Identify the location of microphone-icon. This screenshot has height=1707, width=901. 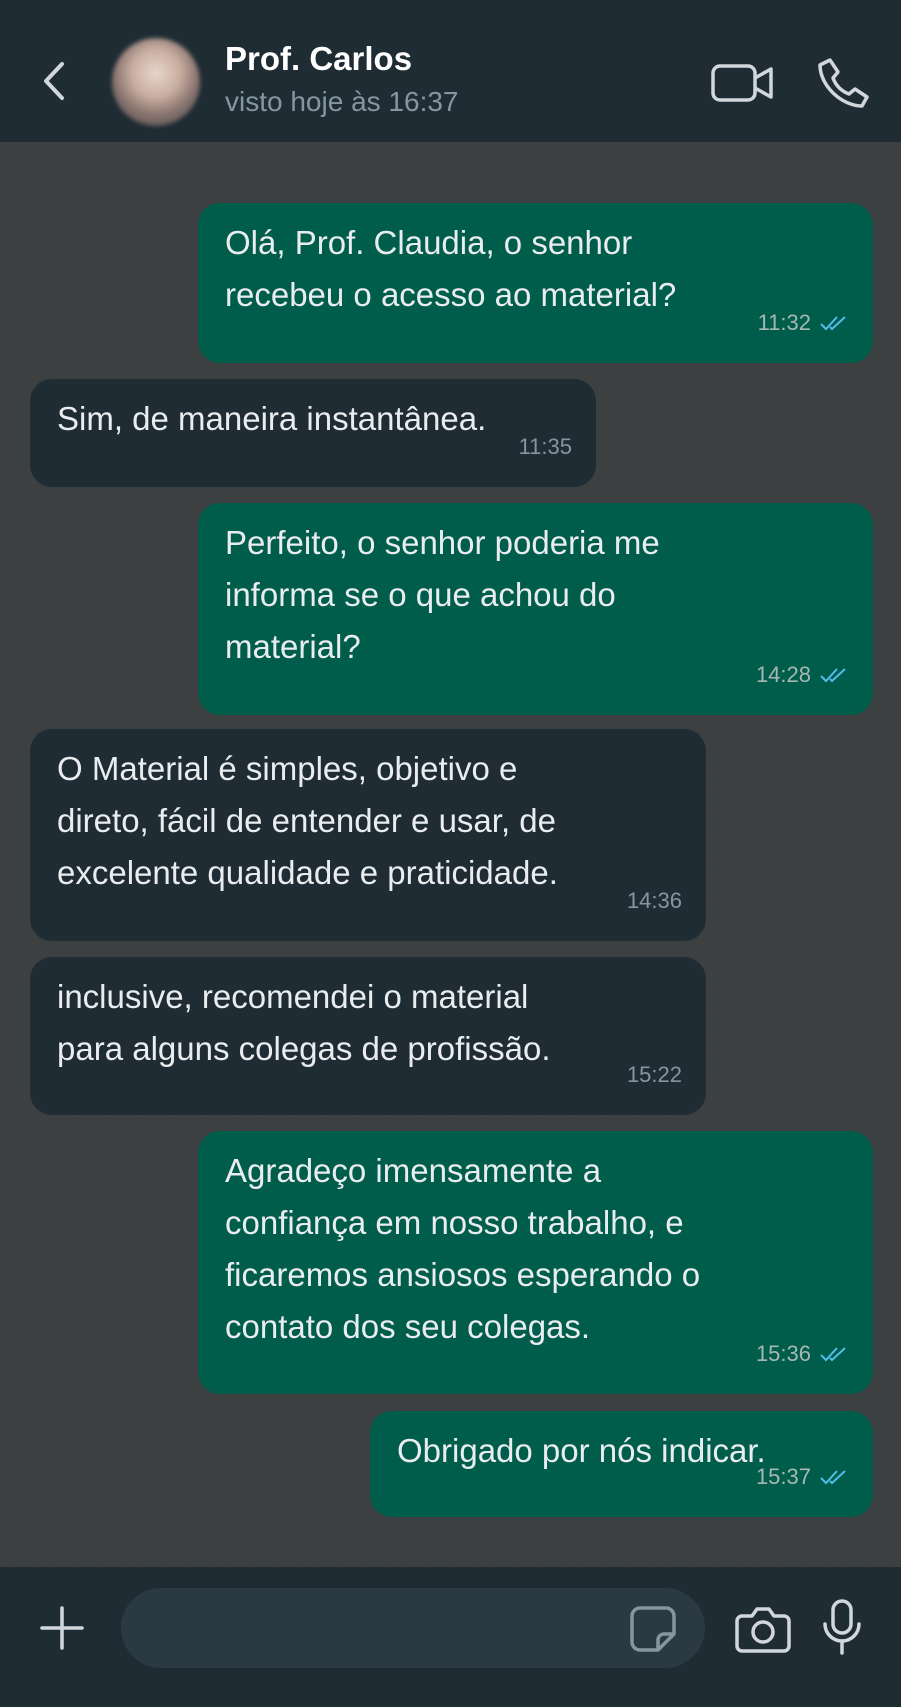
(842, 1627).